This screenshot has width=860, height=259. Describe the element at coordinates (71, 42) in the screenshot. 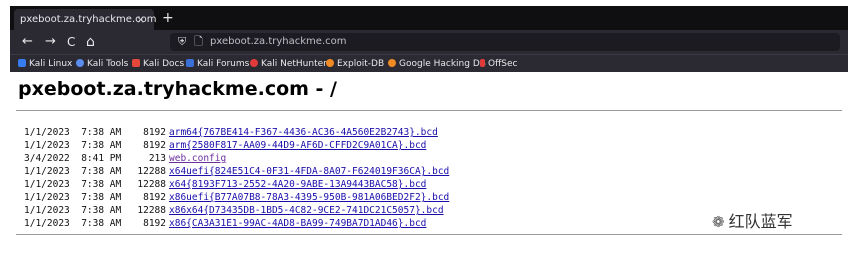

I see `reload-button: C` at that location.